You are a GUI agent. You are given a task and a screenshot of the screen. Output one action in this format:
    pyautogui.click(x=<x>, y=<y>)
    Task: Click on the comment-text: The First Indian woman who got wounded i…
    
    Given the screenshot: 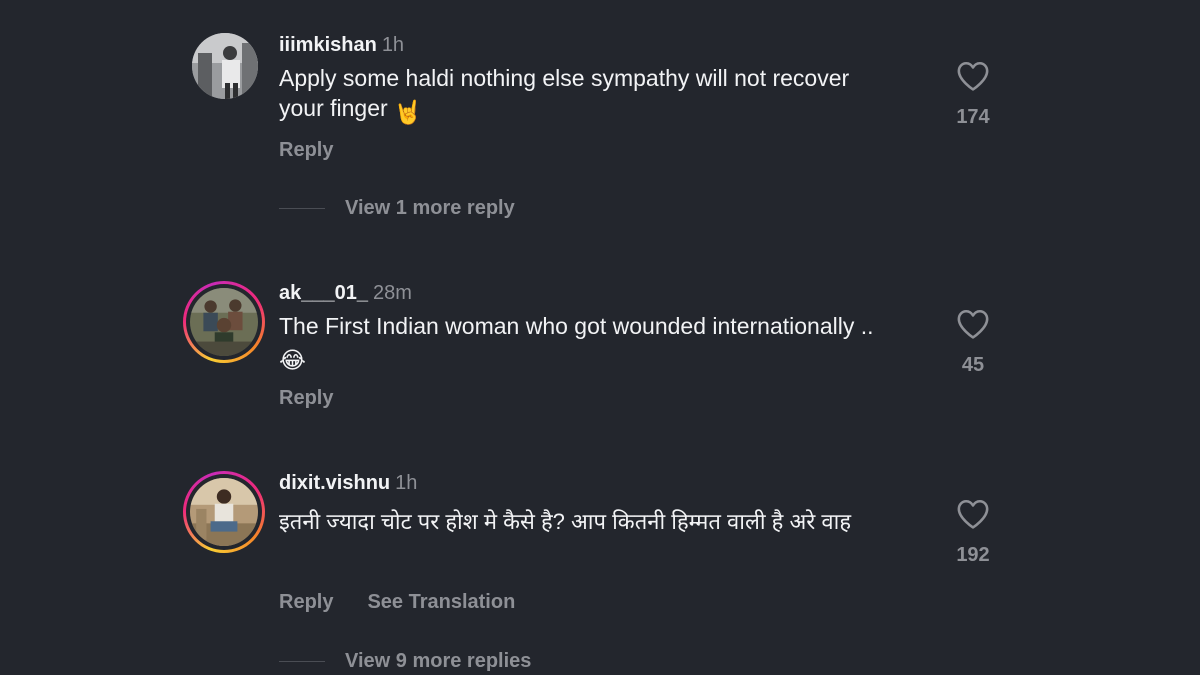 What is the action you would take?
    pyautogui.click(x=589, y=343)
    